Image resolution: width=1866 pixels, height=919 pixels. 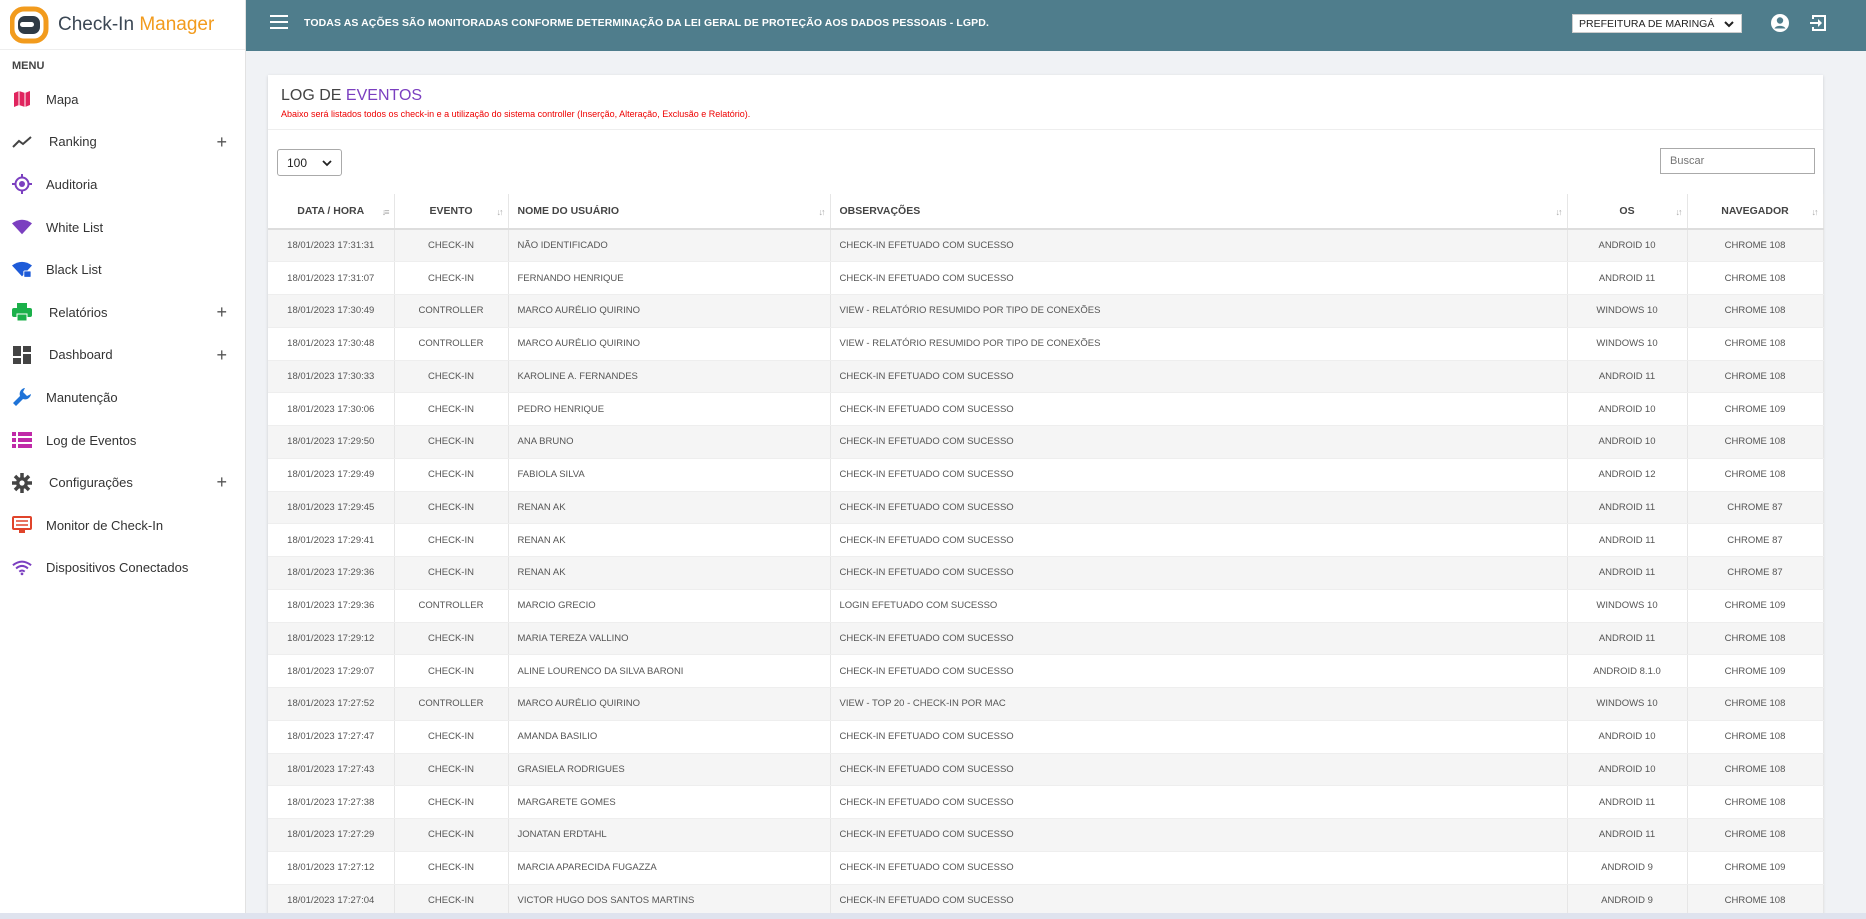 What do you see at coordinates (352, 95) in the screenshot?
I see `page-title: LOG DE EVENTOS` at bounding box center [352, 95].